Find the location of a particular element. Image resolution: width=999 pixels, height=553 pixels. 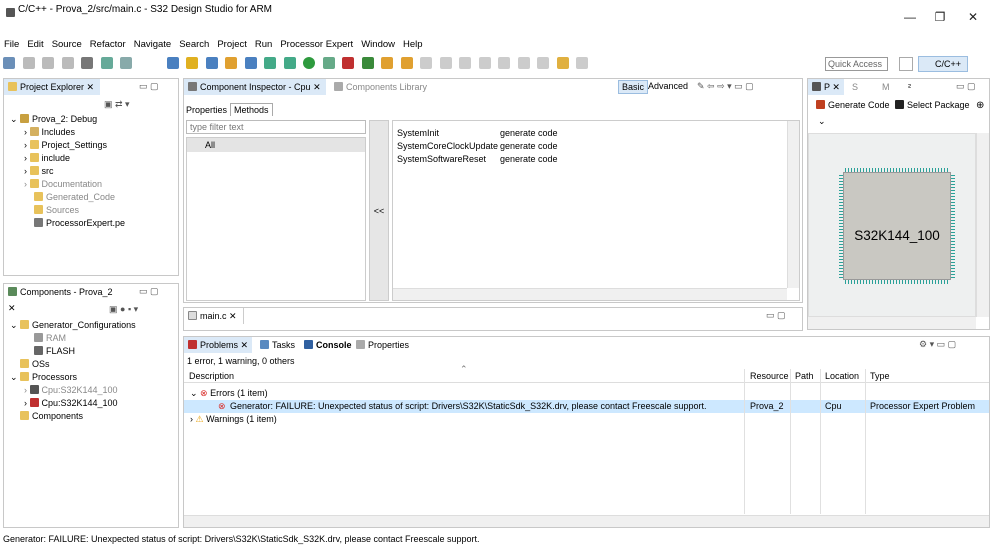

tree-item-oss: OSs is located at coordinates (73, 364).